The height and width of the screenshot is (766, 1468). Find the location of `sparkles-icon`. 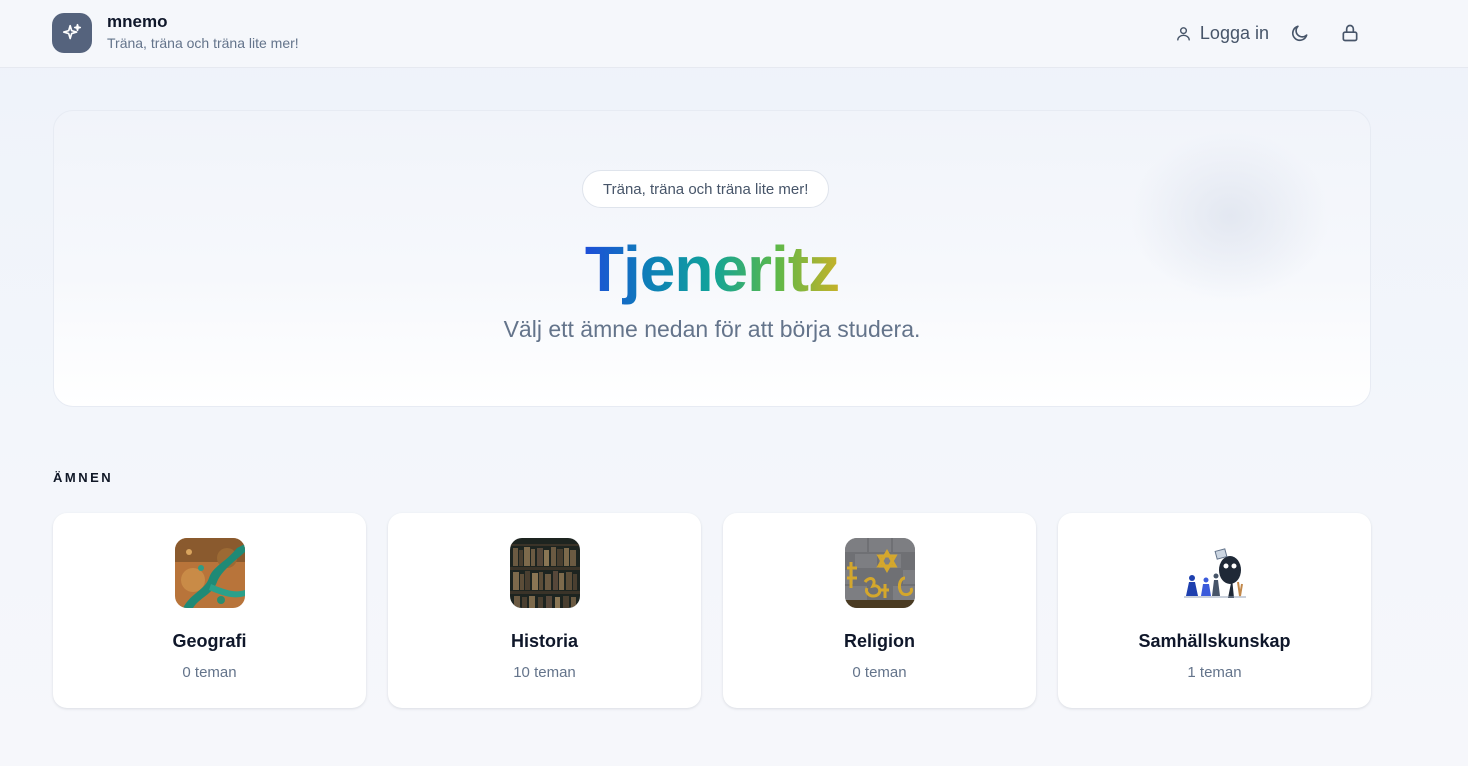

sparkles-icon is located at coordinates (72, 33).